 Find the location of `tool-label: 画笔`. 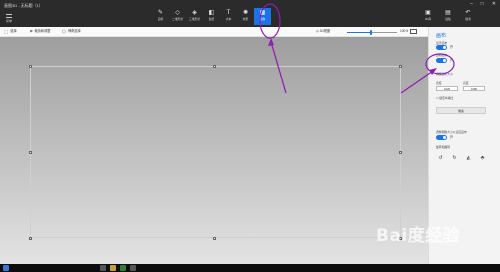

tool-label: 画笔 is located at coordinates (160, 19).